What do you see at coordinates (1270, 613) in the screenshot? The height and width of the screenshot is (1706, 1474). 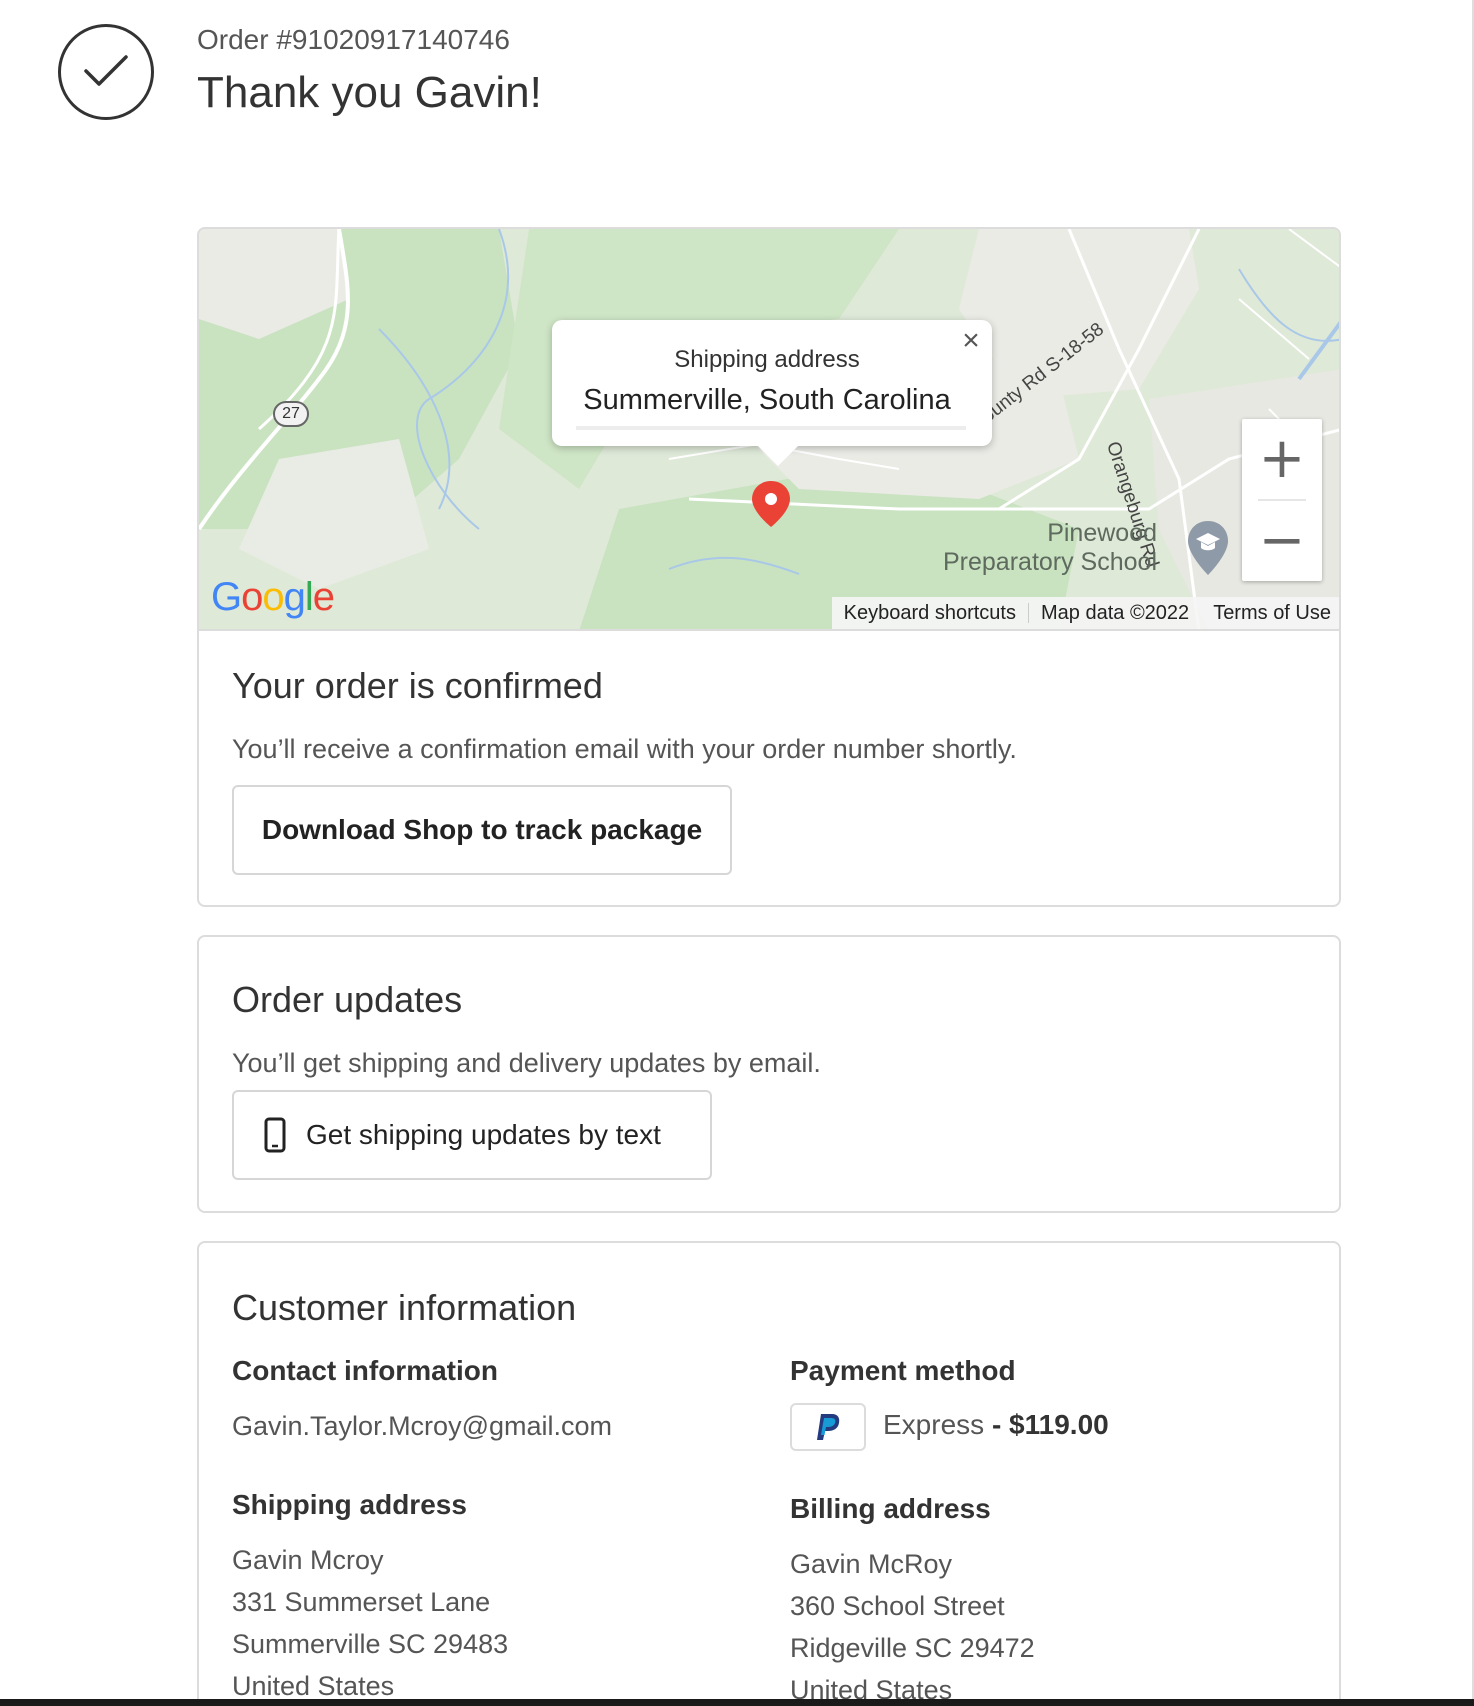 I see `terms-link: Terms of Use` at bounding box center [1270, 613].